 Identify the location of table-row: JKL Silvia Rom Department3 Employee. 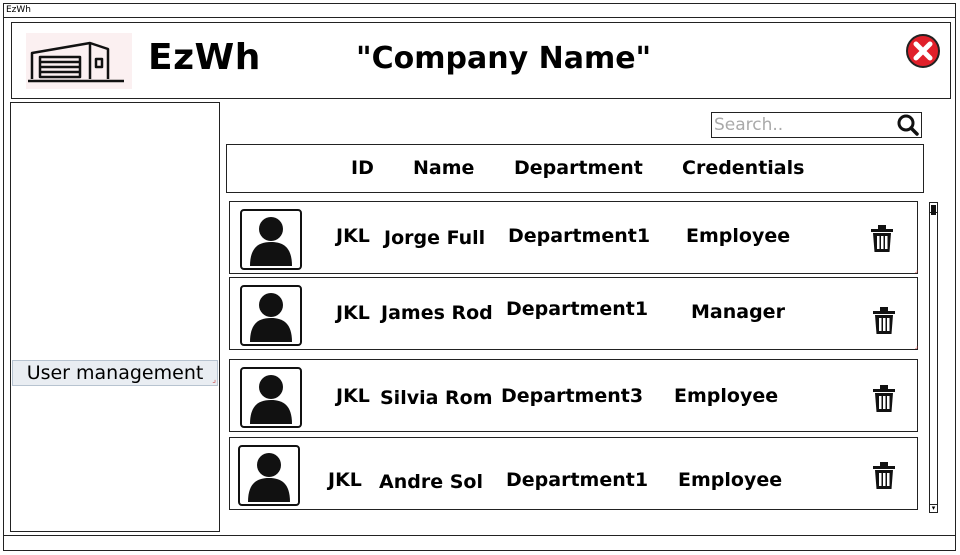
(573, 395).